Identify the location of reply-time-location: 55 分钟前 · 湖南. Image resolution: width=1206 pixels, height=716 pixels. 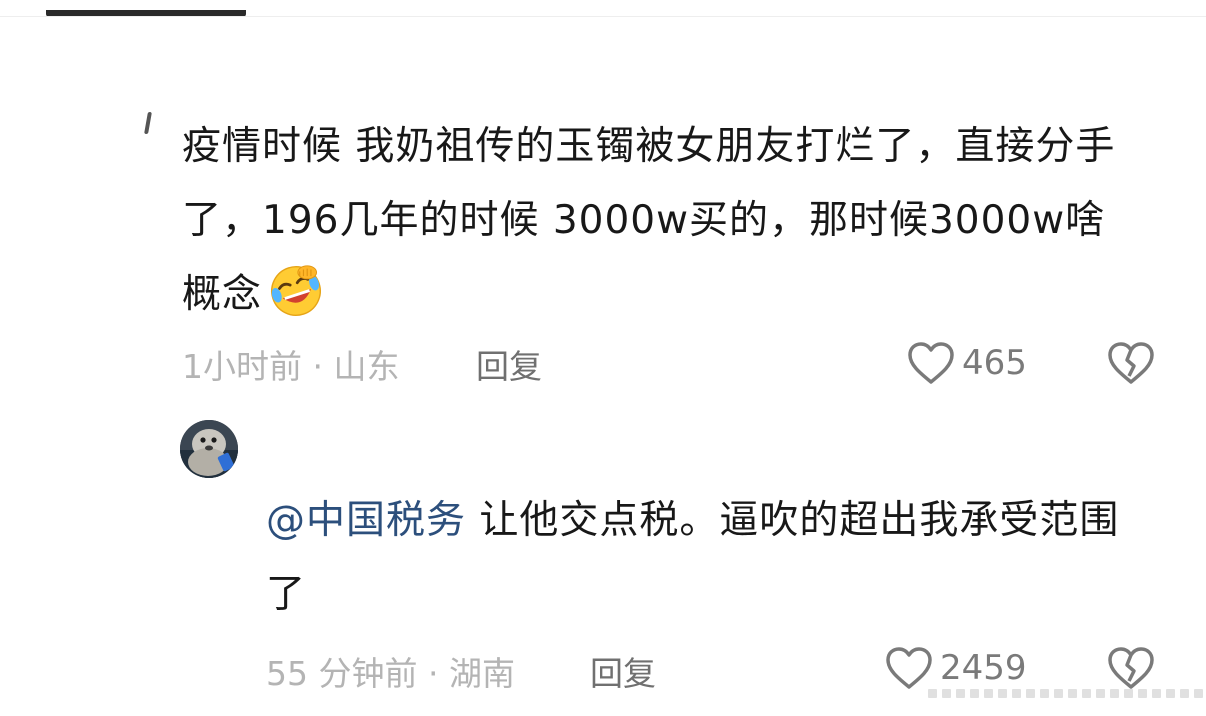
(390, 673).